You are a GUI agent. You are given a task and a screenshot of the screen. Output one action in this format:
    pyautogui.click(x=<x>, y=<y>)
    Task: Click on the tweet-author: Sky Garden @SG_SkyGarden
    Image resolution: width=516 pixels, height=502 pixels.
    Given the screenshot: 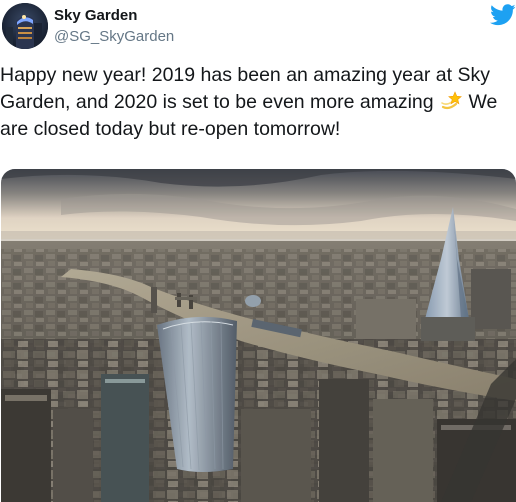 What is the action you would take?
    pyautogui.click(x=114, y=26)
    